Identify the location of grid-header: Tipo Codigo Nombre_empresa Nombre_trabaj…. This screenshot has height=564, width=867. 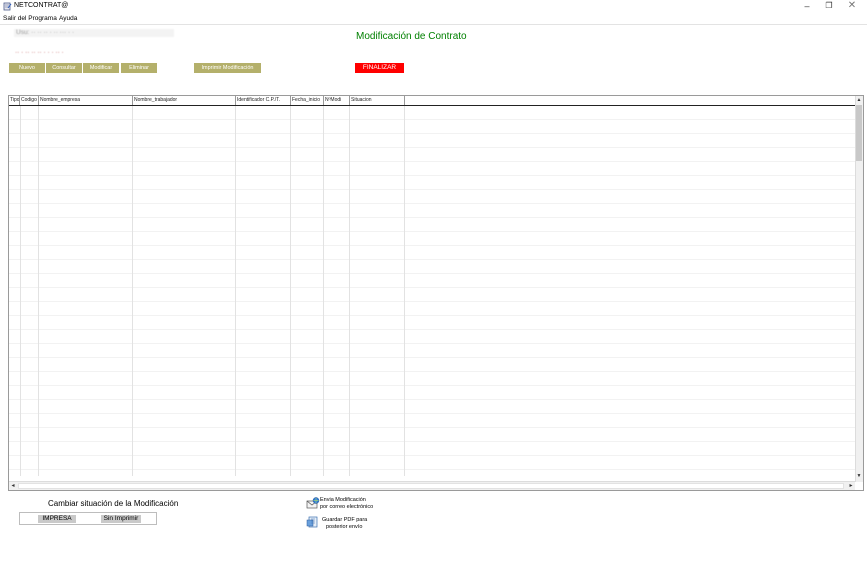
(432, 101).